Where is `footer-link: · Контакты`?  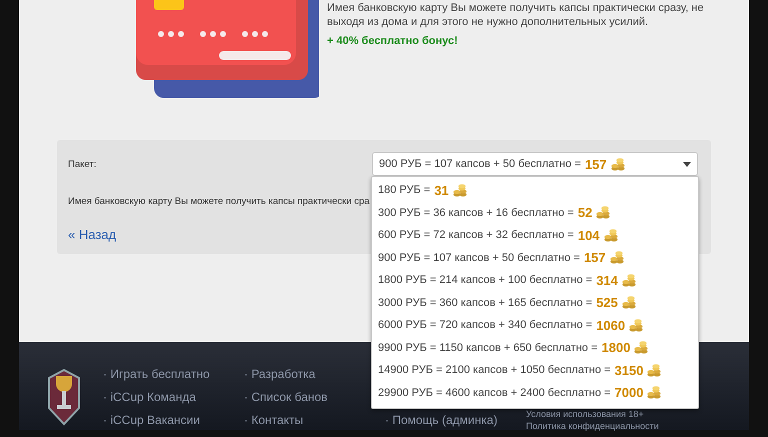
footer-link: · Контакты is located at coordinates (314, 420).